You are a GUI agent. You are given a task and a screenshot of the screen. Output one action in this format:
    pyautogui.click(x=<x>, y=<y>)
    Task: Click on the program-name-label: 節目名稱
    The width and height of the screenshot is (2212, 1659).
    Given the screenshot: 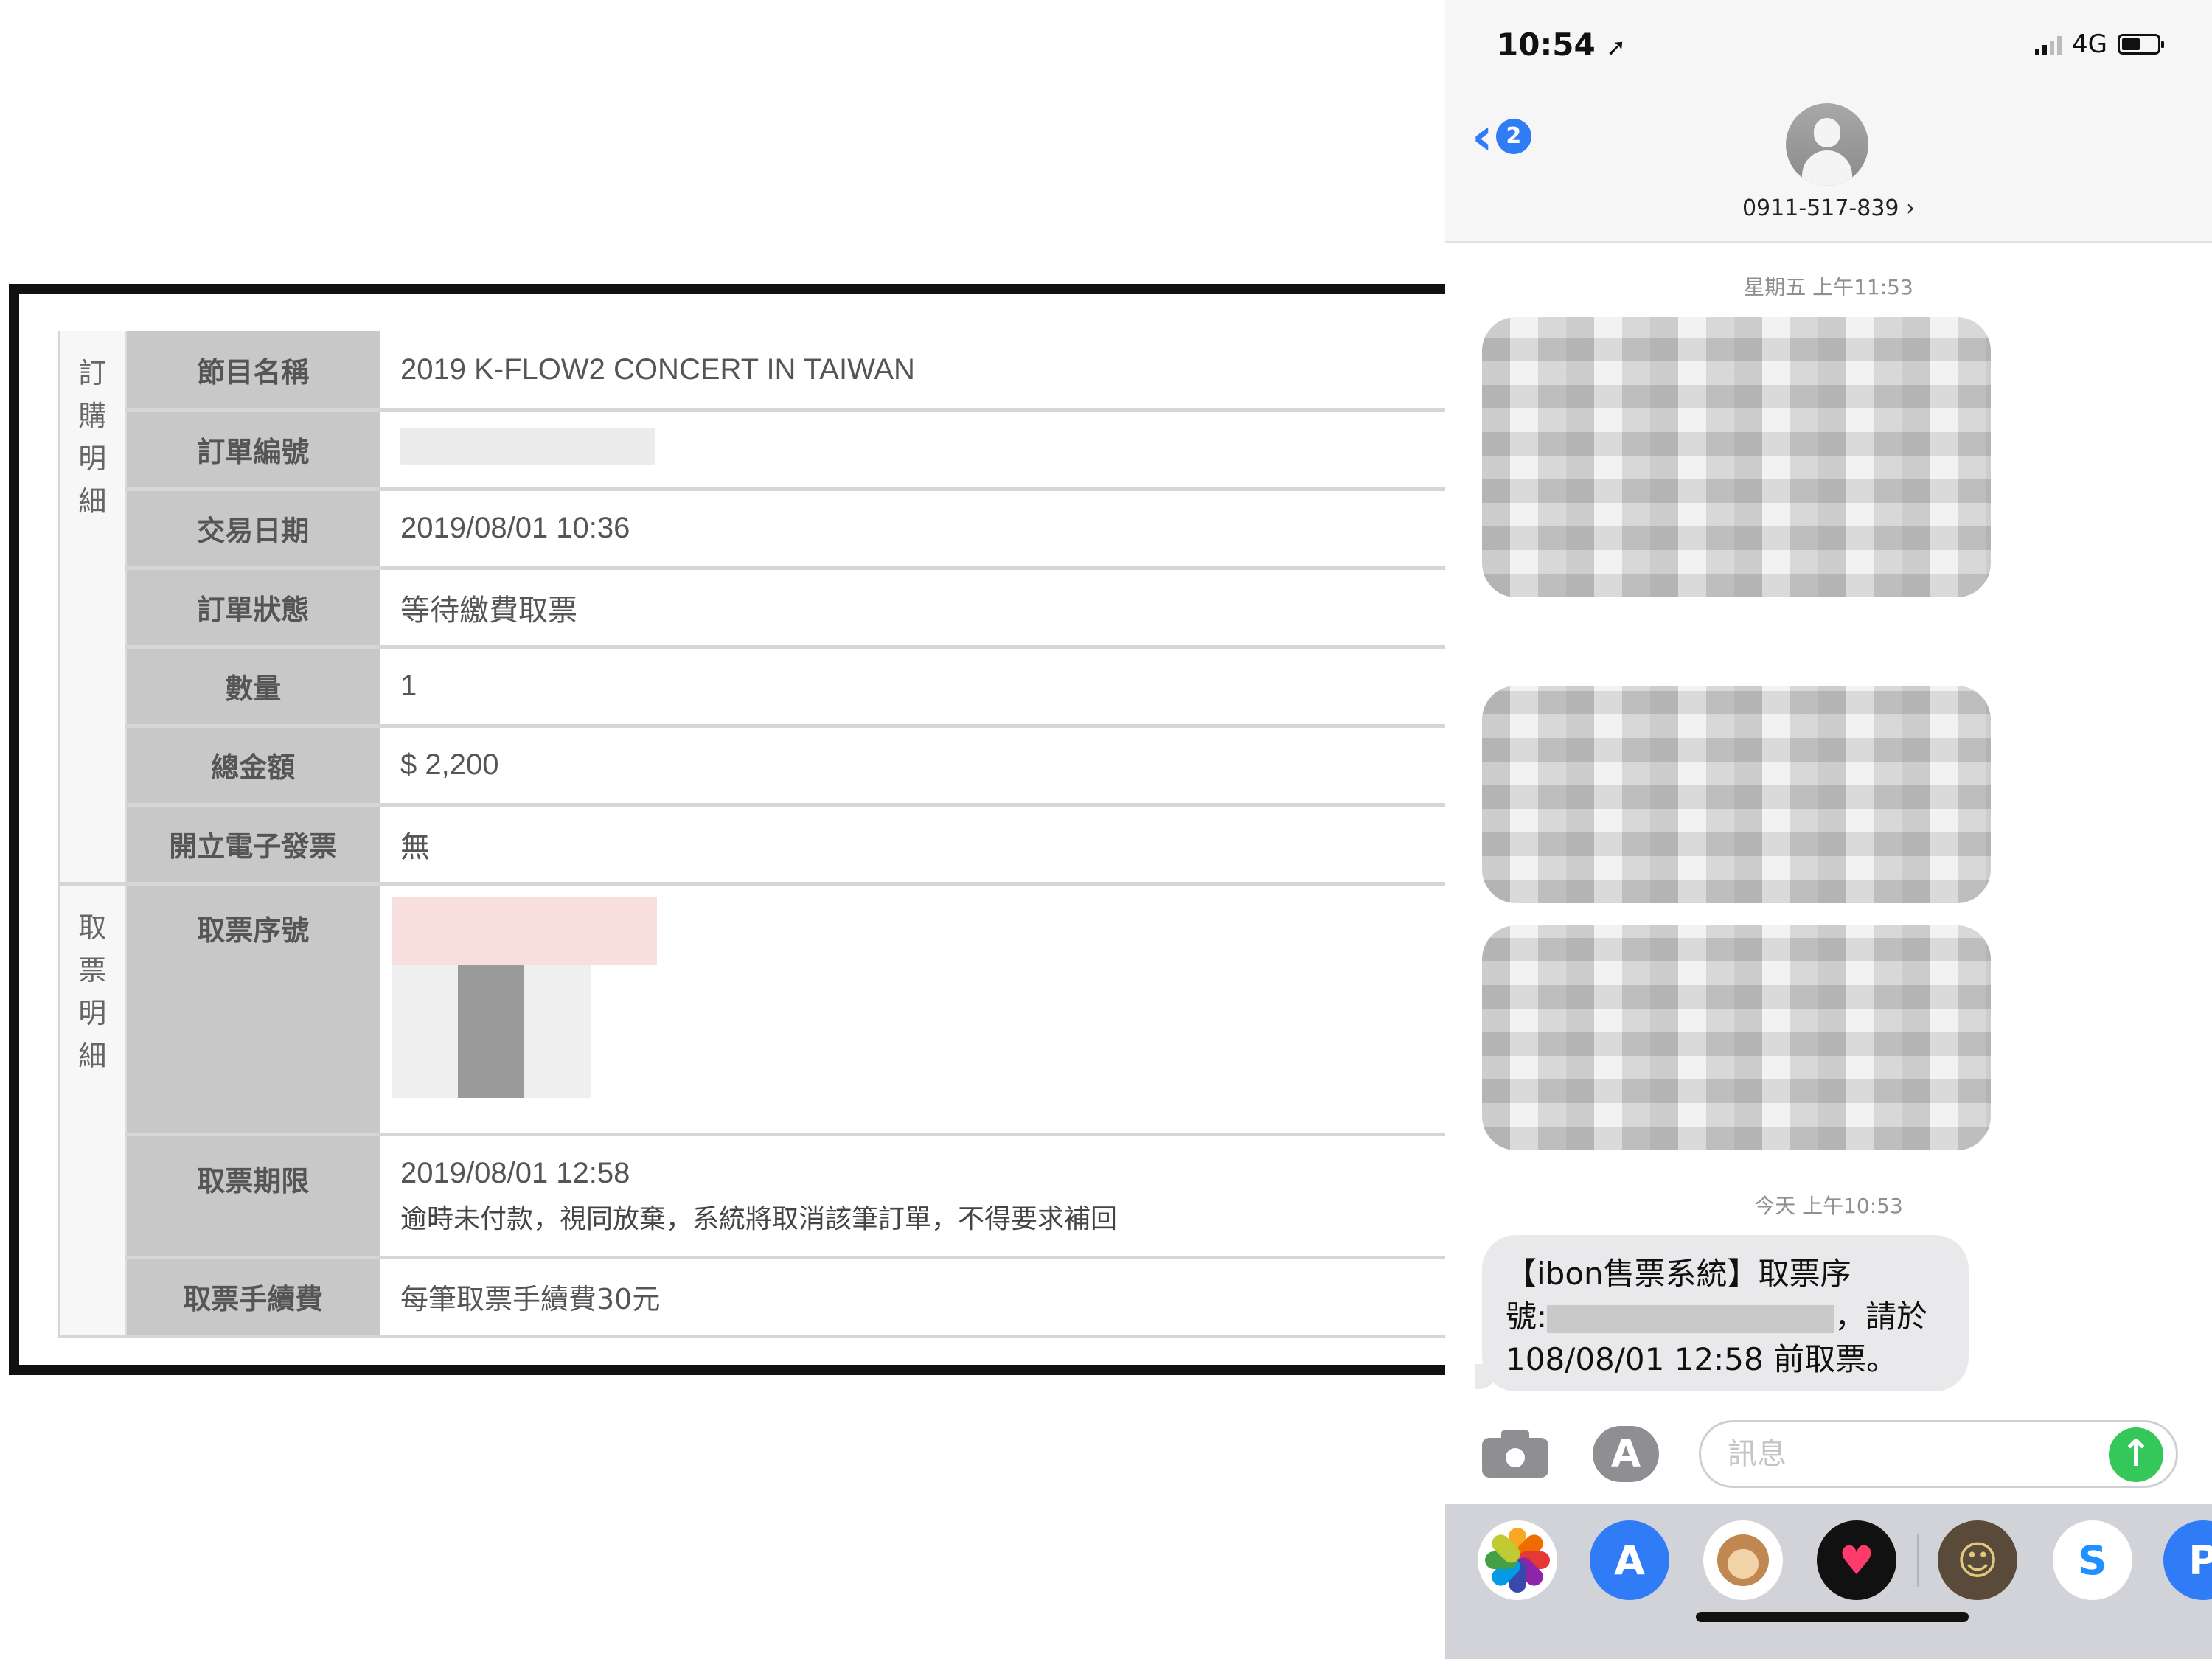 What is the action you would take?
    pyautogui.click(x=252, y=371)
    